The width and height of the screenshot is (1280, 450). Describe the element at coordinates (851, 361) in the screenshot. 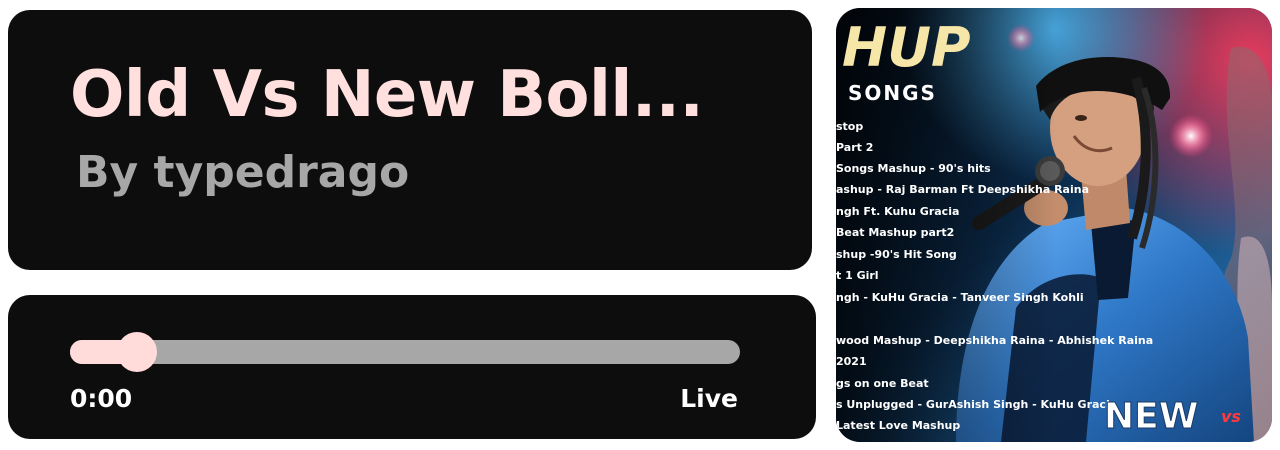

I see `cover-track-line: 2021` at that location.